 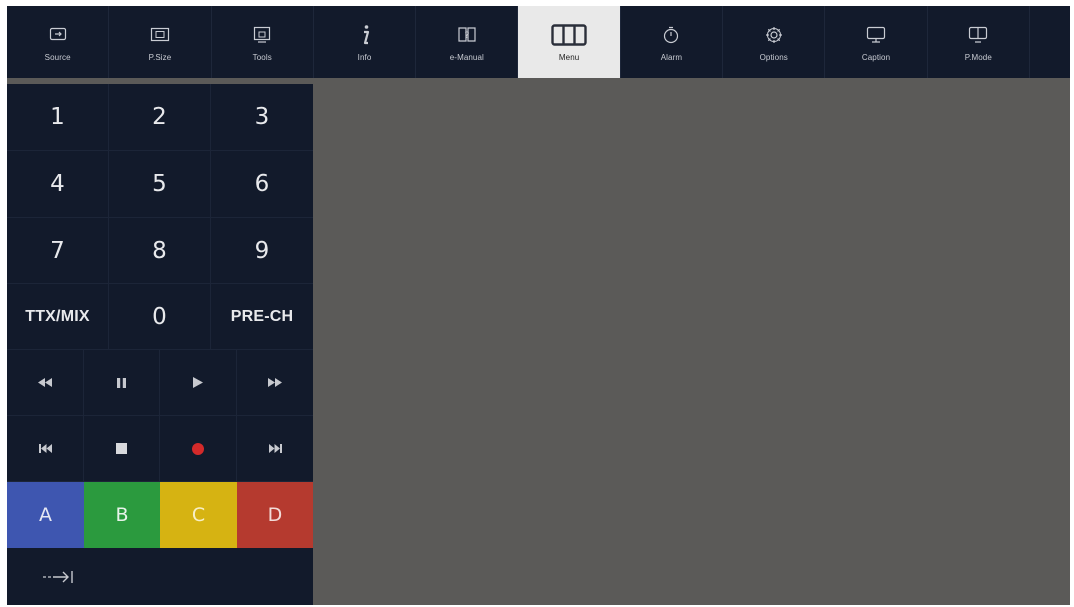 What do you see at coordinates (58, 35) in the screenshot?
I see `source-icon` at bounding box center [58, 35].